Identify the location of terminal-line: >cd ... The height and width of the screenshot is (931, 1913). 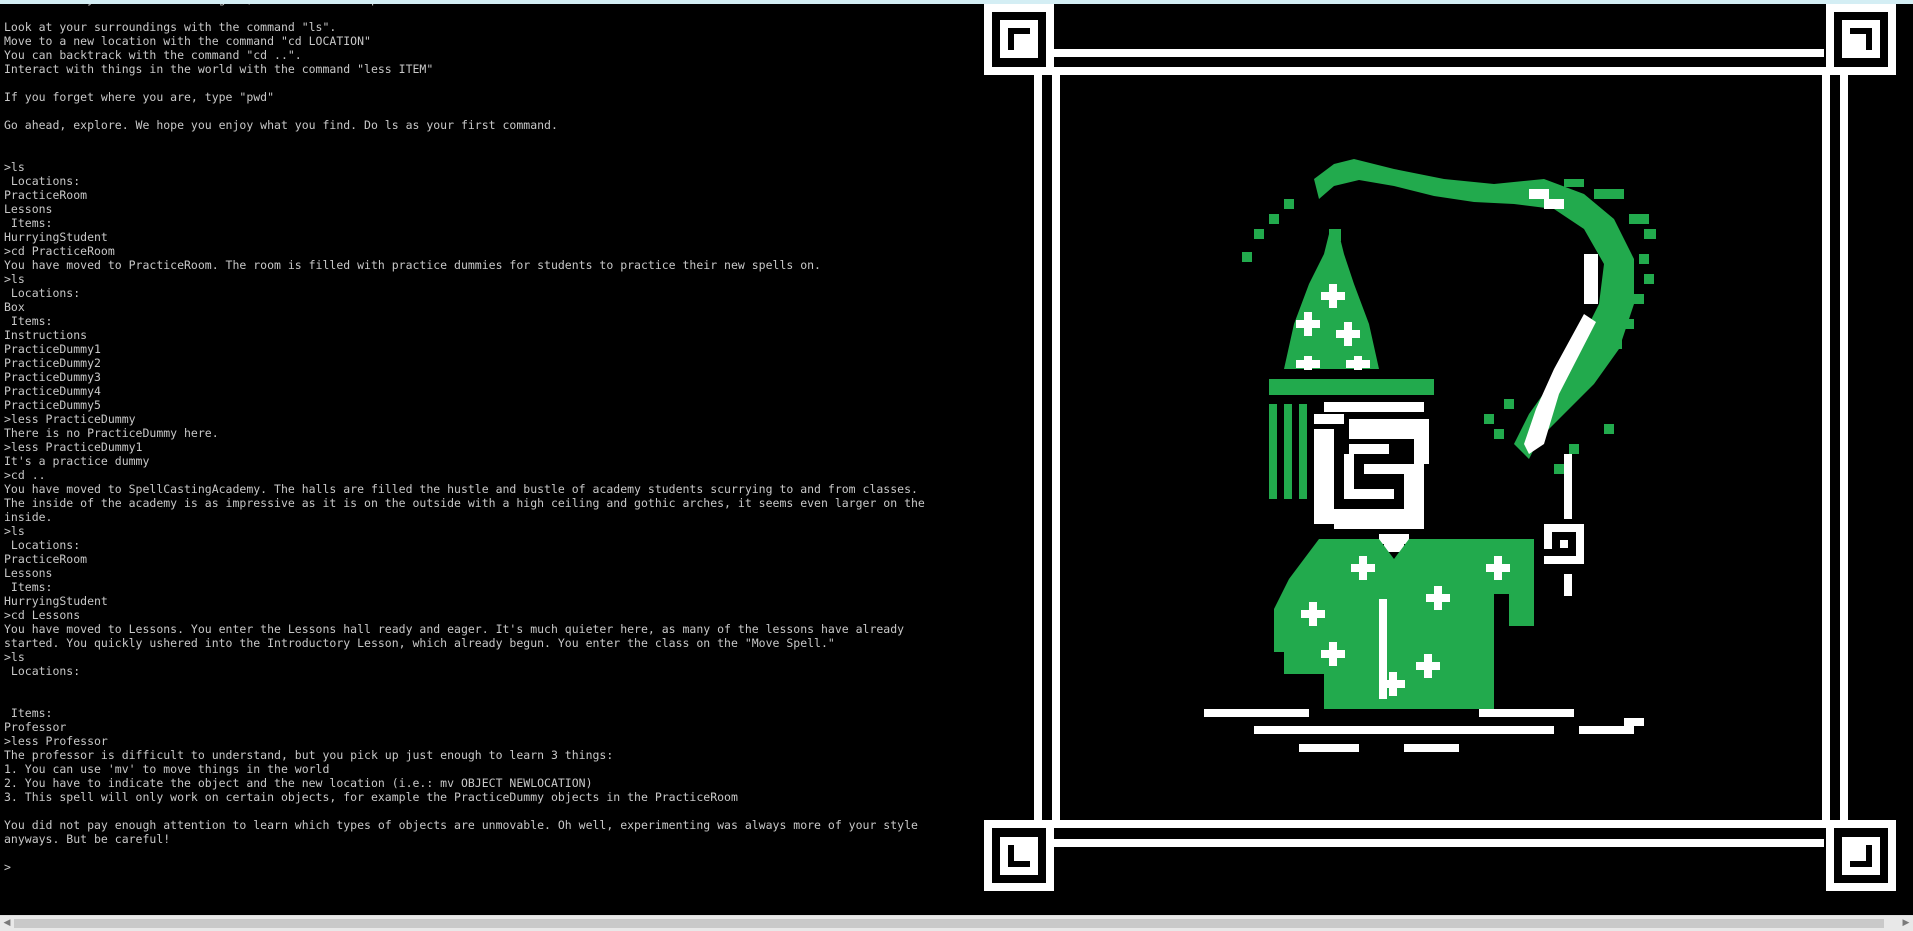
(25, 475).